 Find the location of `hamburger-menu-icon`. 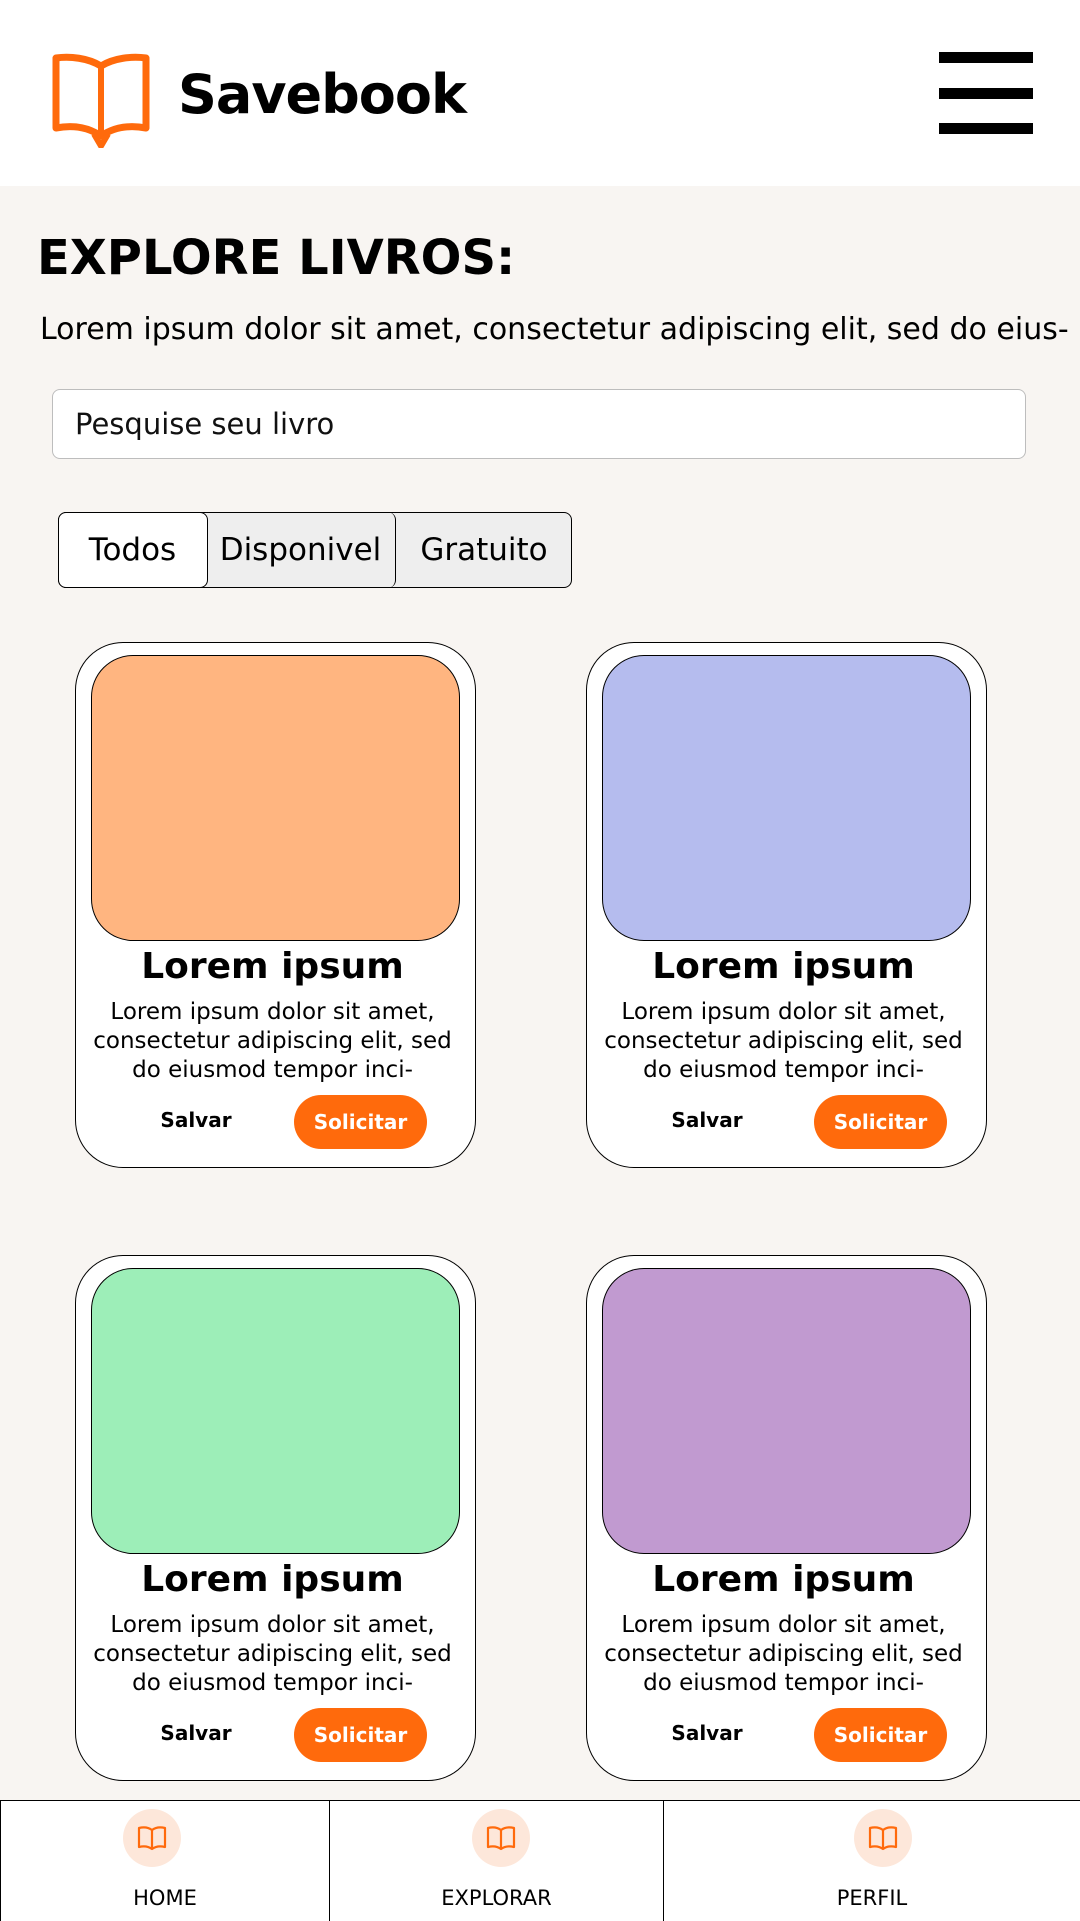

hamburger-menu-icon is located at coordinates (986, 93).